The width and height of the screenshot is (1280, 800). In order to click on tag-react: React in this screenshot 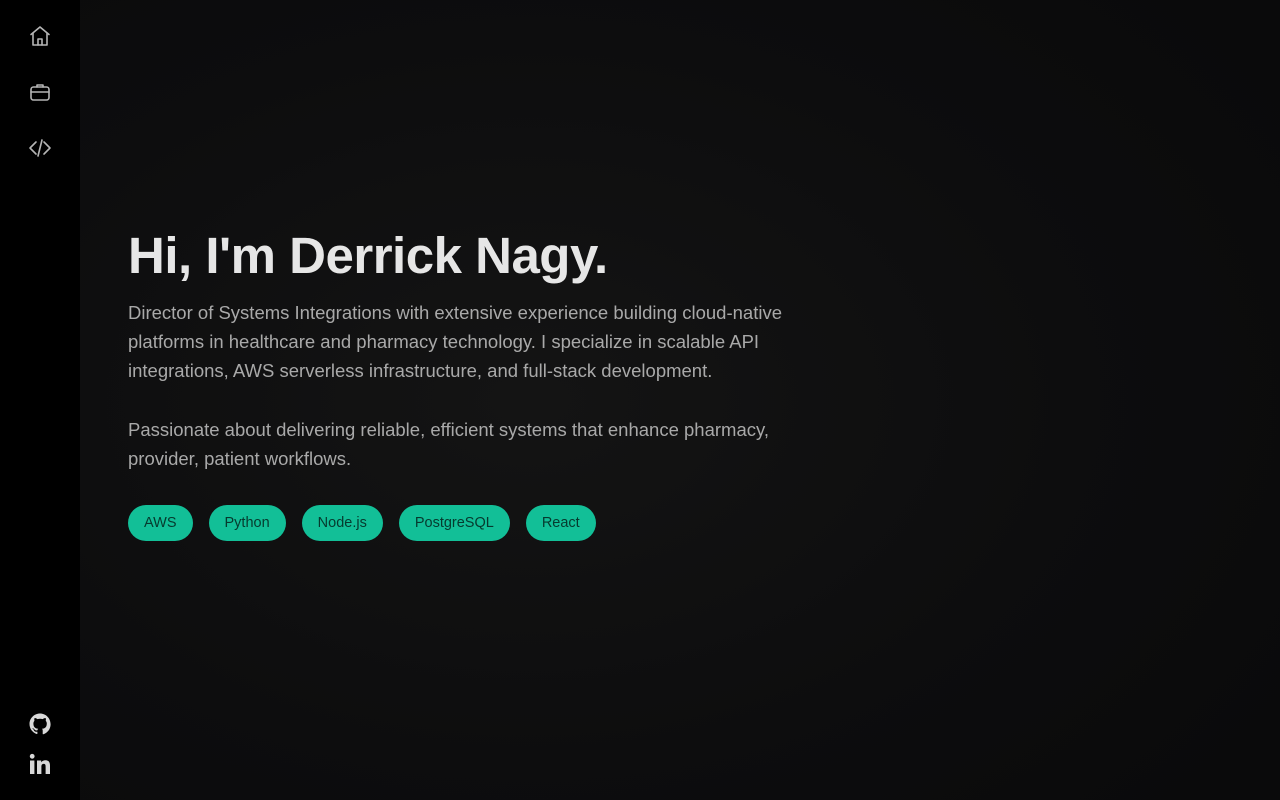, I will do `click(560, 523)`.